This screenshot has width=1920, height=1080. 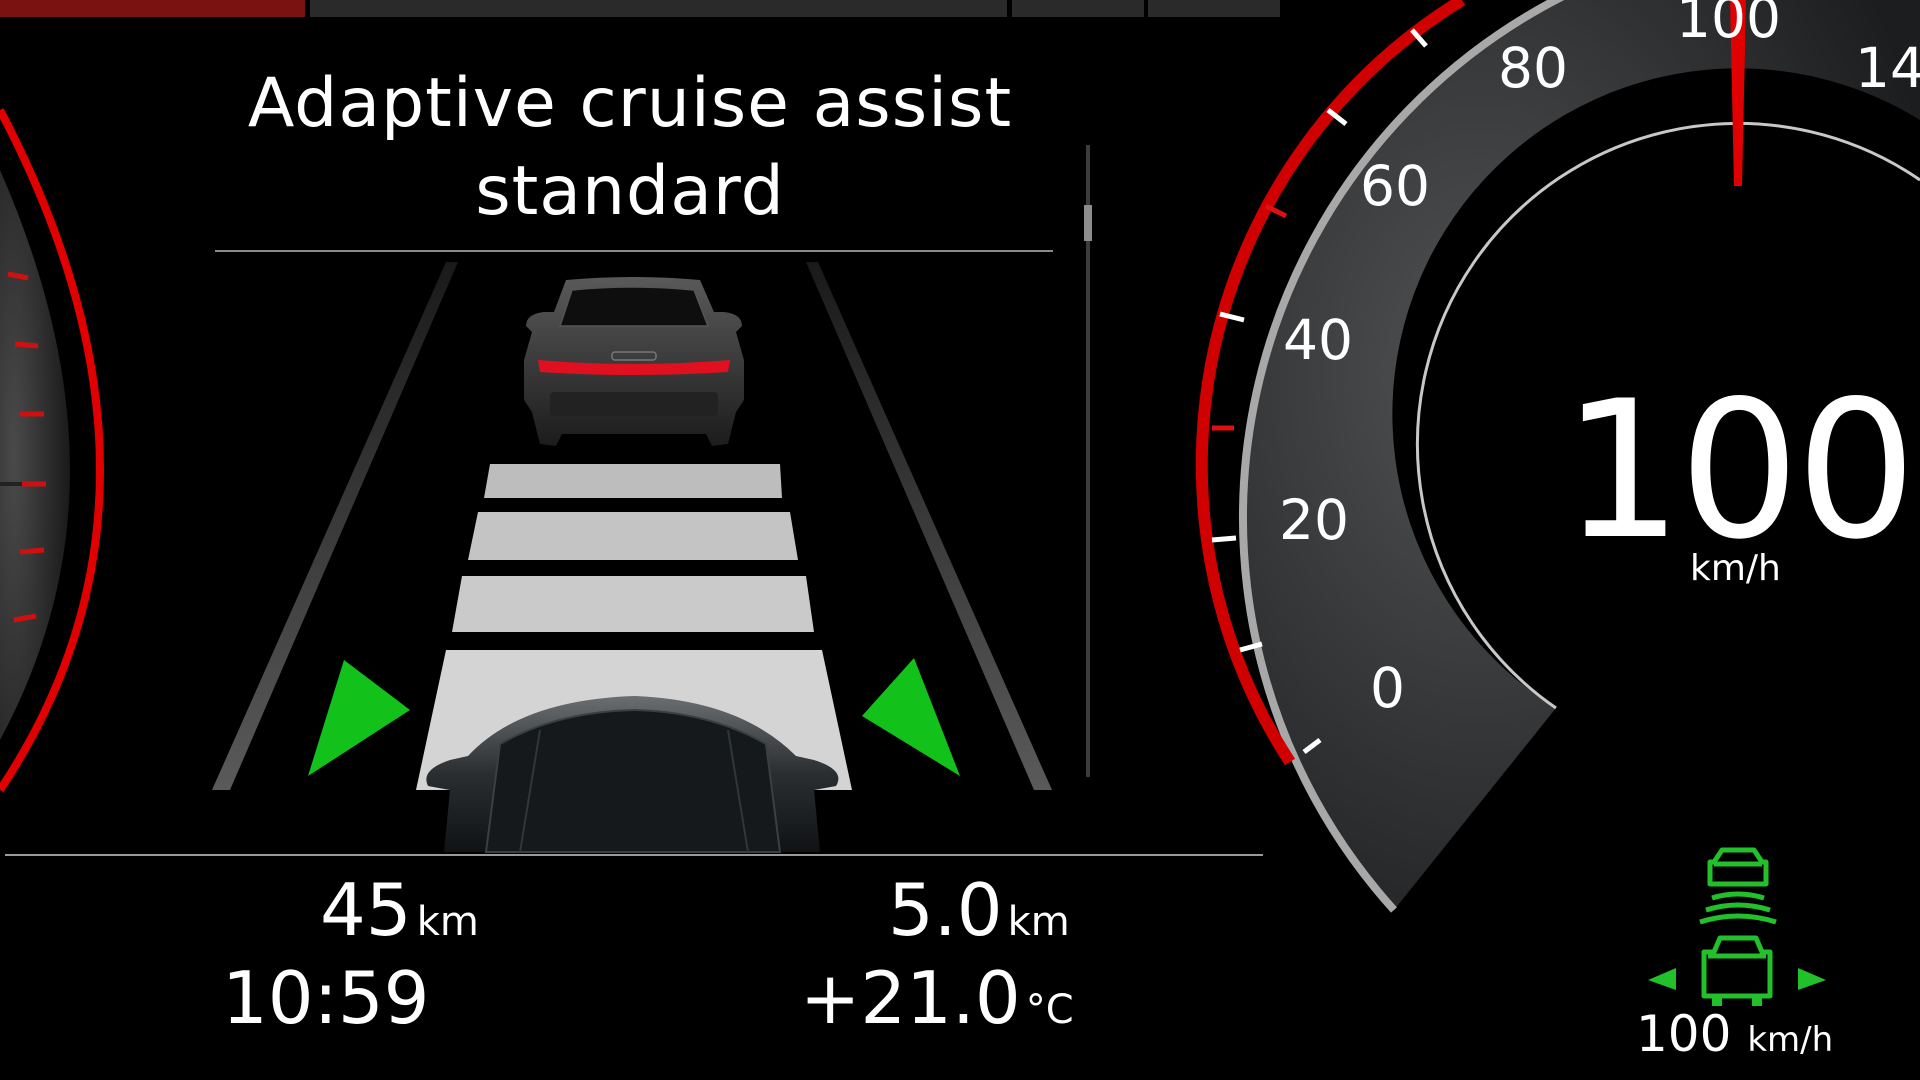 What do you see at coordinates (1314, 520) in the screenshot?
I see `dial-tick-label-20: 20` at bounding box center [1314, 520].